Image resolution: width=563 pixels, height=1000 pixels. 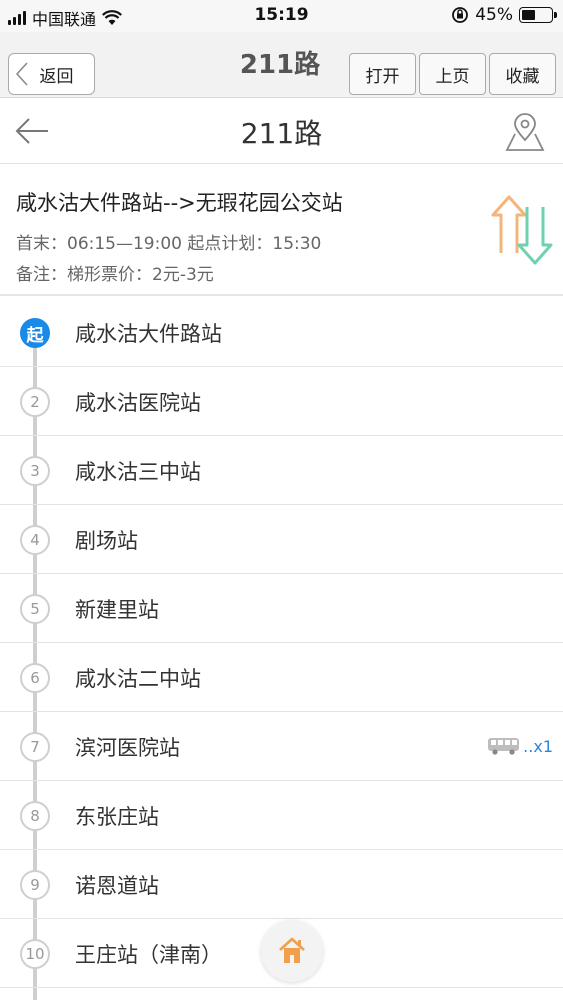 What do you see at coordinates (35, 747) in the screenshot?
I see `stop-number: 7` at bounding box center [35, 747].